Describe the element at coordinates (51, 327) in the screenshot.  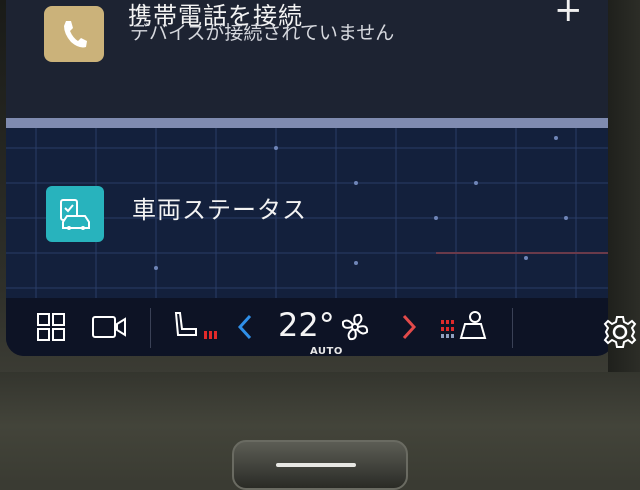
I see `apps-grid-icon` at that location.